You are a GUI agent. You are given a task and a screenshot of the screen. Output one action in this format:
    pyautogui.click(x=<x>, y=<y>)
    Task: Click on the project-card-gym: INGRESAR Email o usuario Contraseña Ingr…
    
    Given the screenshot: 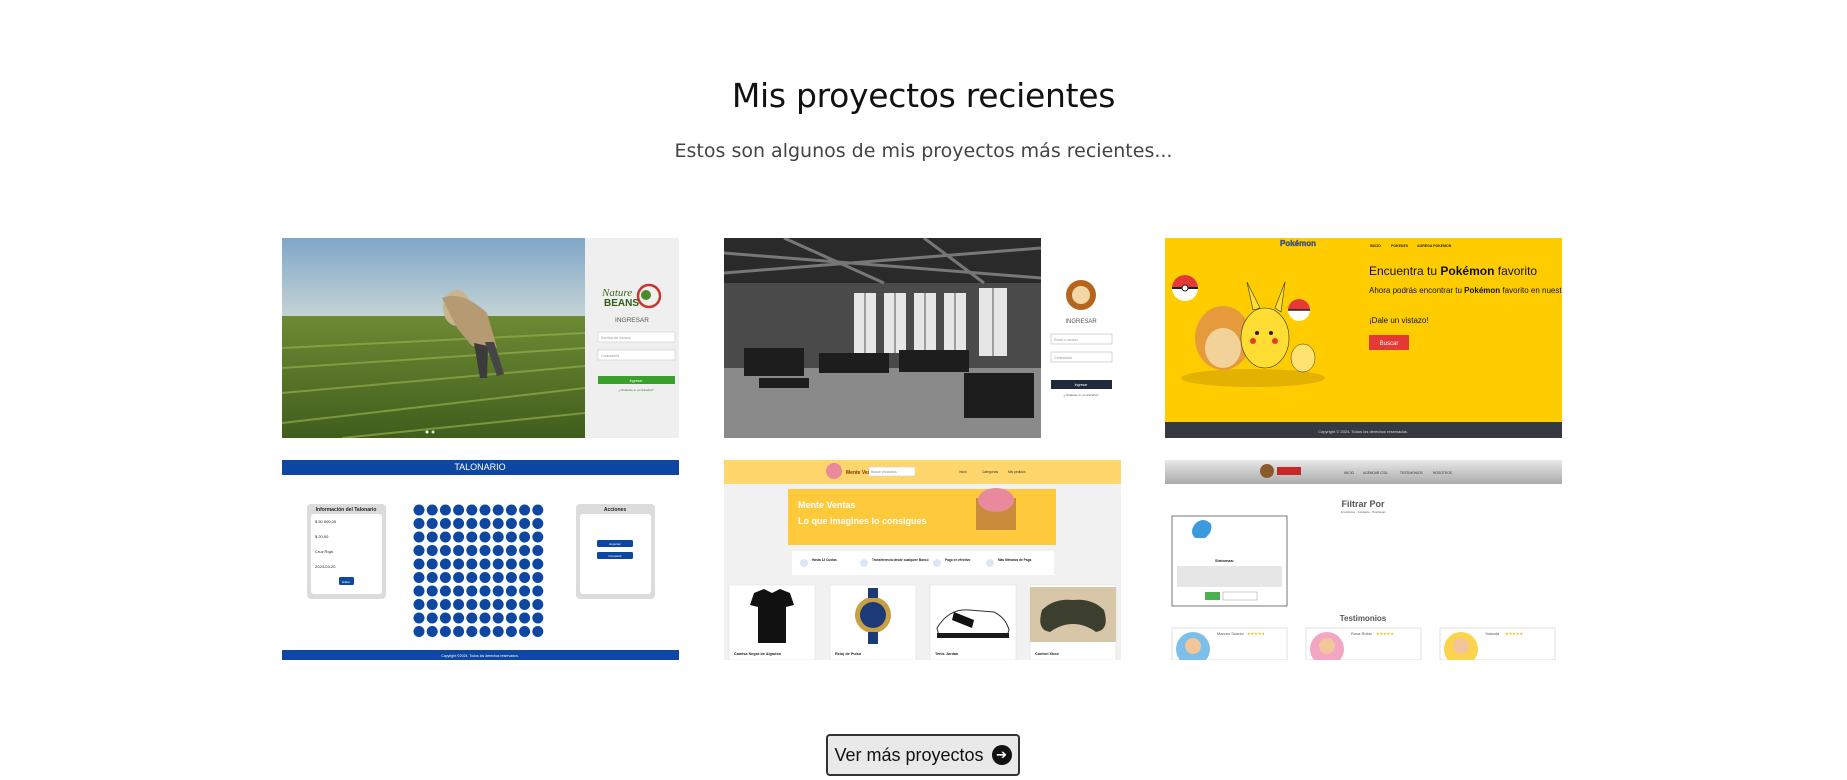 What is the action you would take?
    pyautogui.click(x=922, y=338)
    